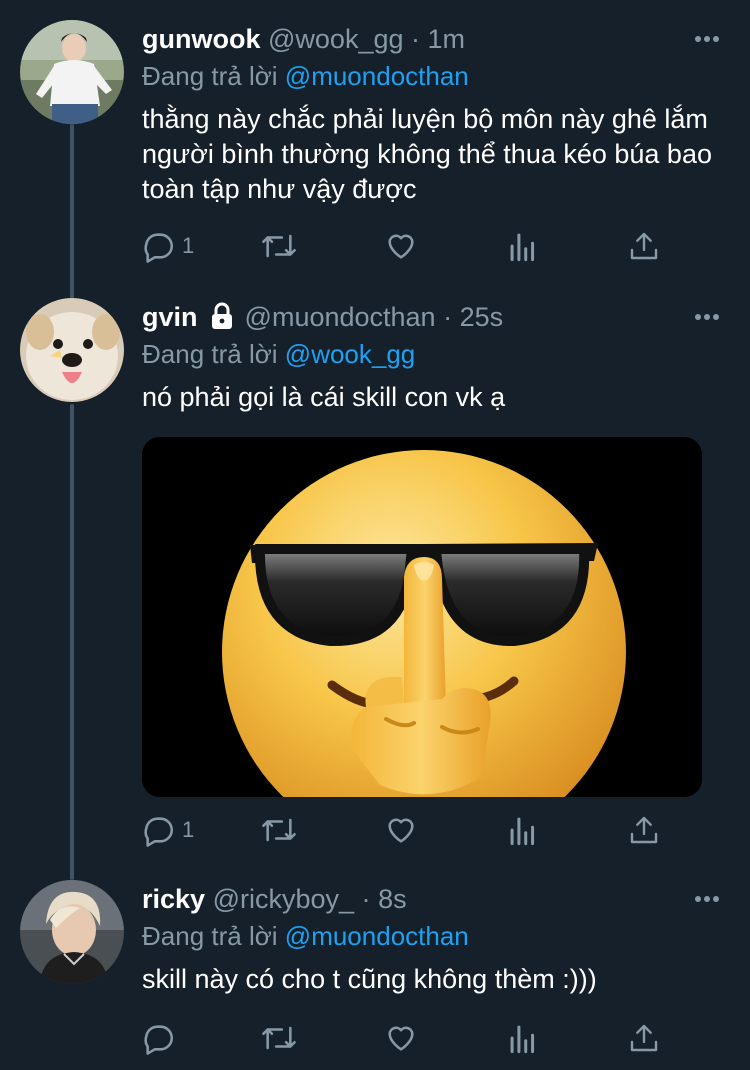 The height and width of the screenshot is (1070, 750). Describe the element at coordinates (340, 317) in the screenshot. I see `handle: @muondocthan` at that location.